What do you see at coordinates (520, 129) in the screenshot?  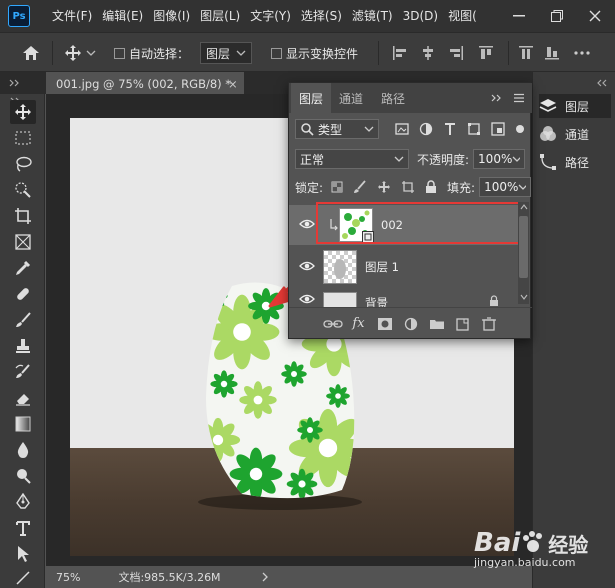 I see `filter-toggle-icon` at bounding box center [520, 129].